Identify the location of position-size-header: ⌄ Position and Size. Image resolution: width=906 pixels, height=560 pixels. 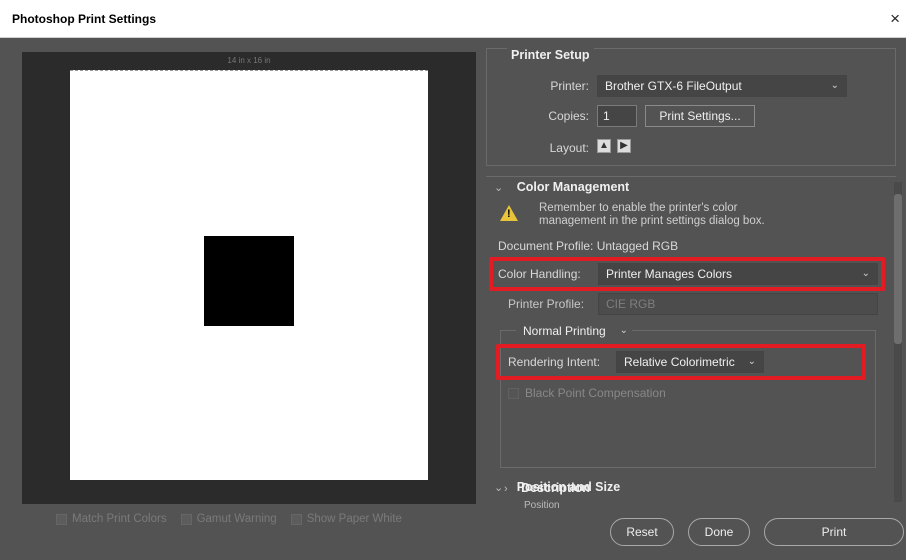
(557, 487).